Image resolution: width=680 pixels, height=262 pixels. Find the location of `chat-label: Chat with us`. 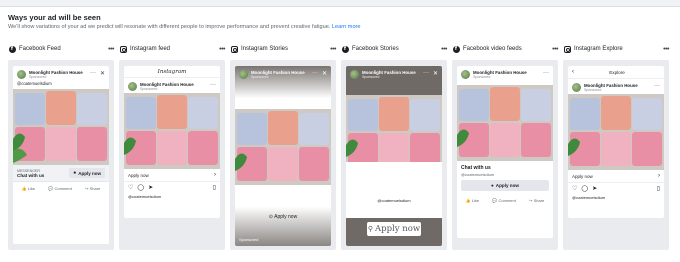

chat-label: Chat with us is located at coordinates (31, 175).